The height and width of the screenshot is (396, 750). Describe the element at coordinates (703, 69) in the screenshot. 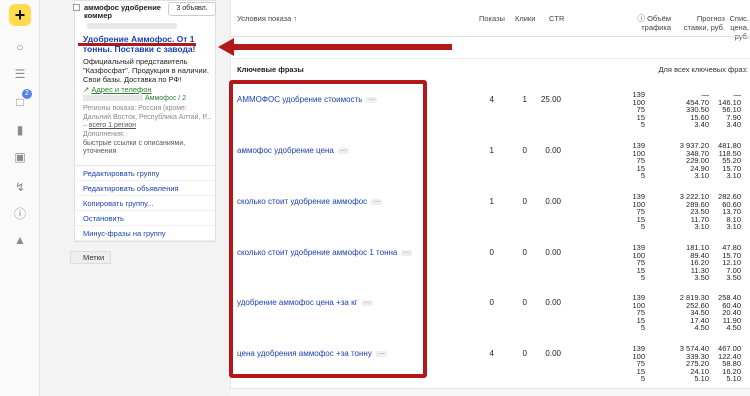

I see `section-all-phrases: Для всех ключевых фраз:` at that location.